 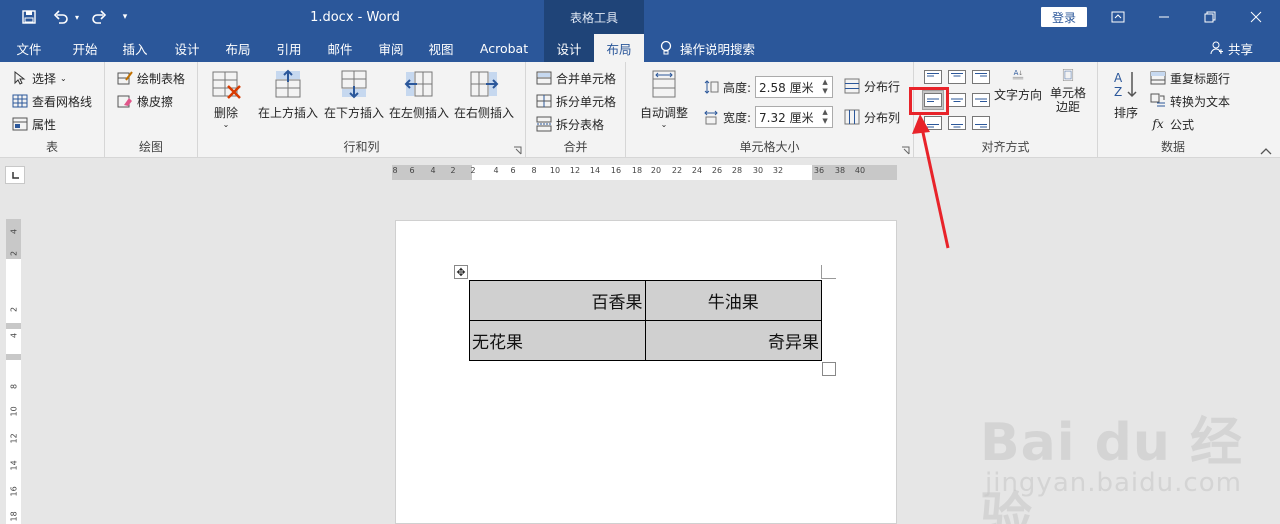 I want to click on cell-margins-label-1: 单元格, so click(x=1068, y=93).